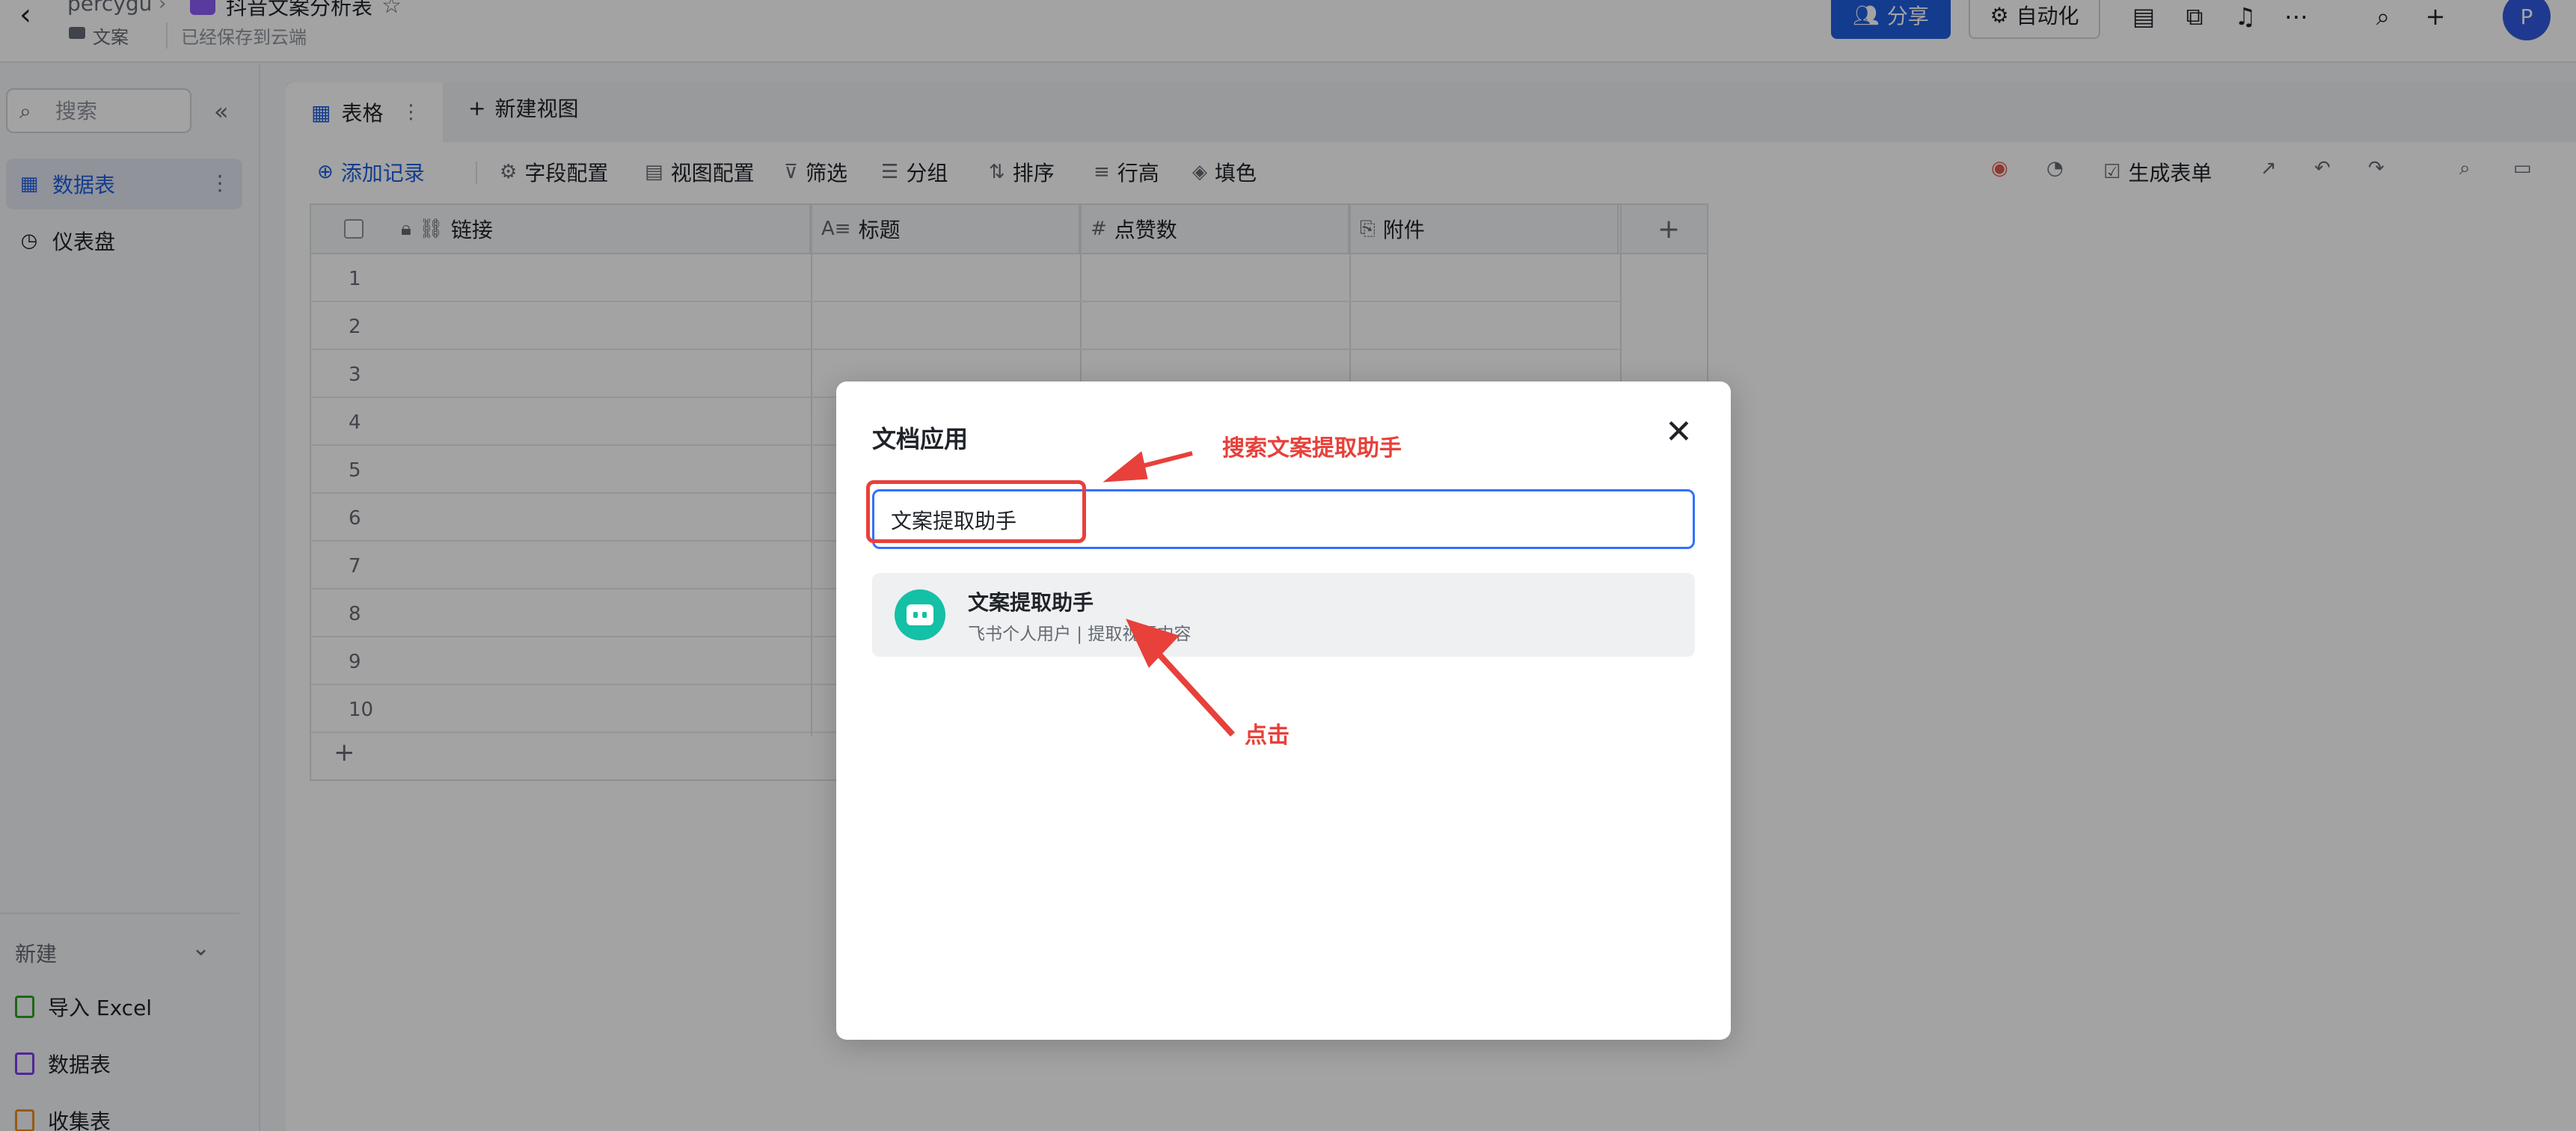  Describe the element at coordinates (976, 511) in the screenshot. I see `annotation-highlight-box` at that location.